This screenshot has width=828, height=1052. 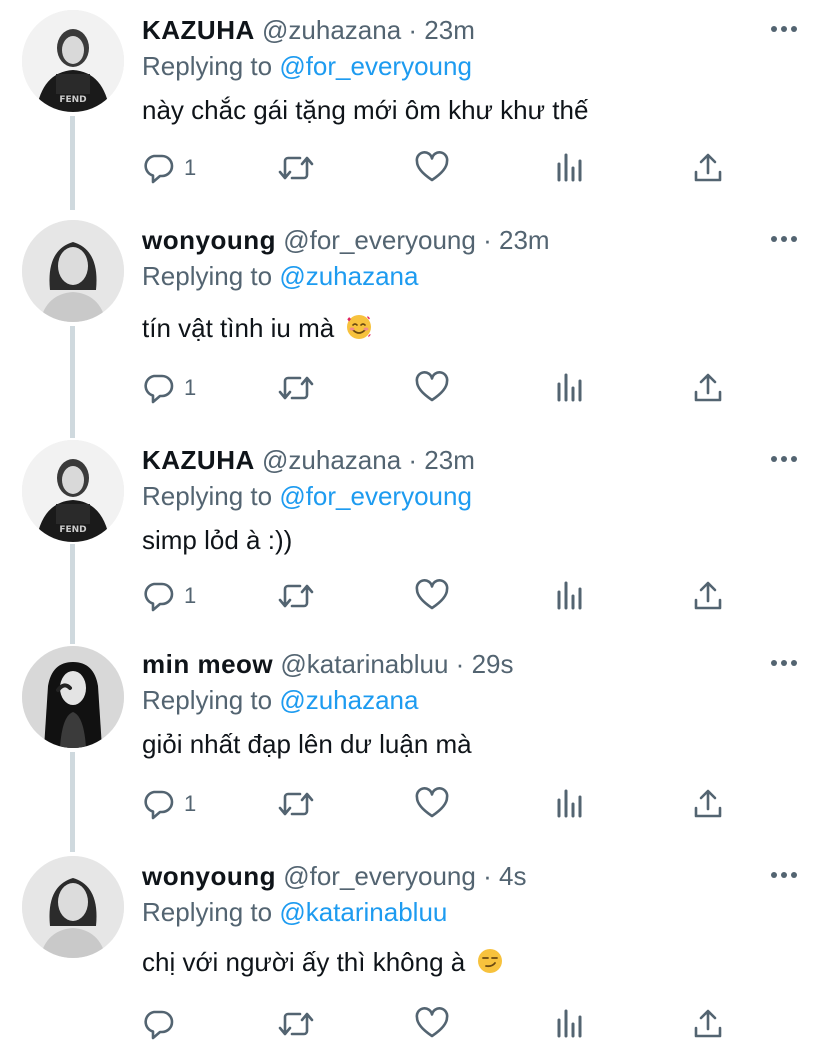 I want to click on timestamp: 29s, so click(x=493, y=664).